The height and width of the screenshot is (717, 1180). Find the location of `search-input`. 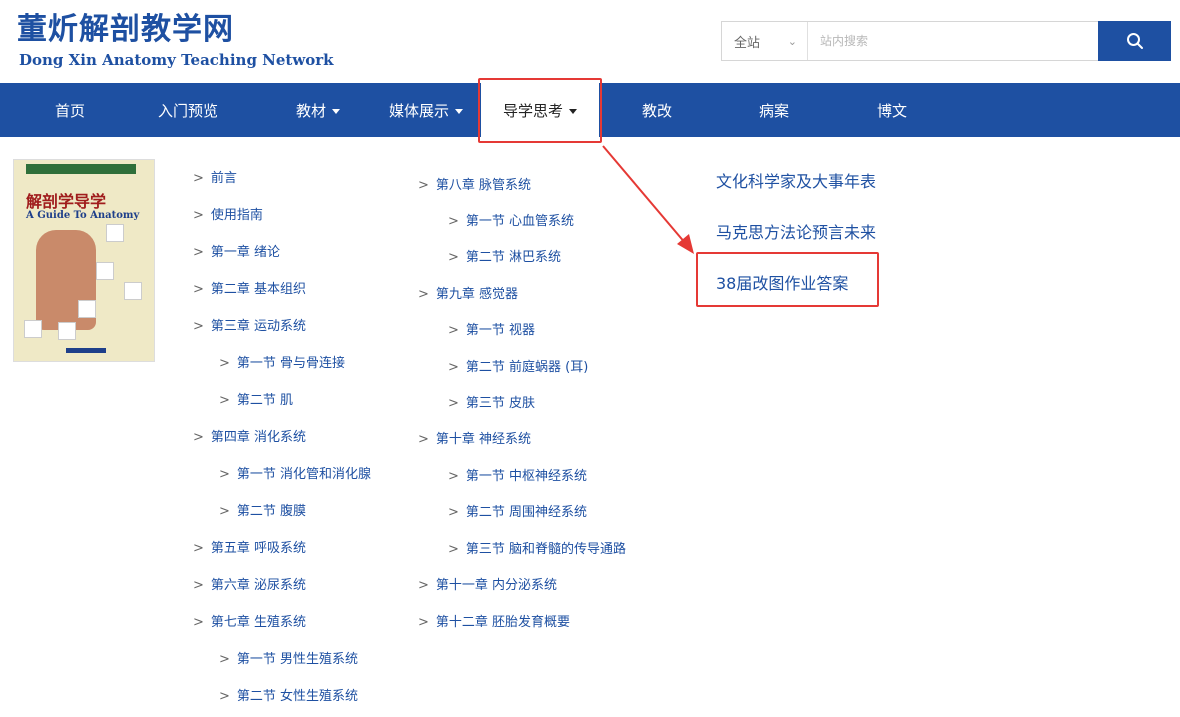

search-input is located at coordinates (953, 41).